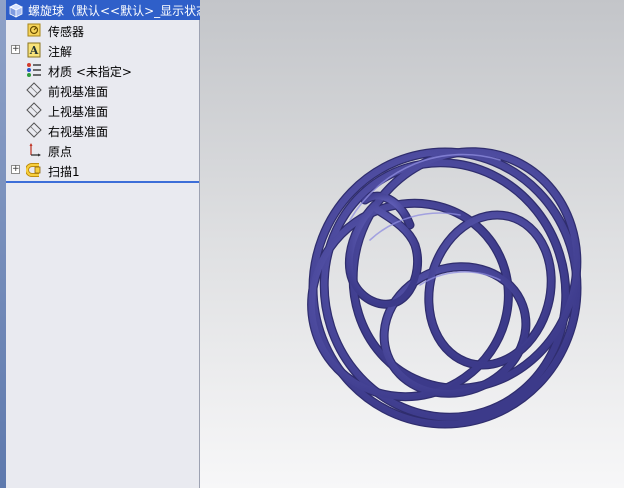 The image size is (624, 488). Describe the element at coordinates (34, 30) in the screenshot. I see `sensor-icon` at that location.